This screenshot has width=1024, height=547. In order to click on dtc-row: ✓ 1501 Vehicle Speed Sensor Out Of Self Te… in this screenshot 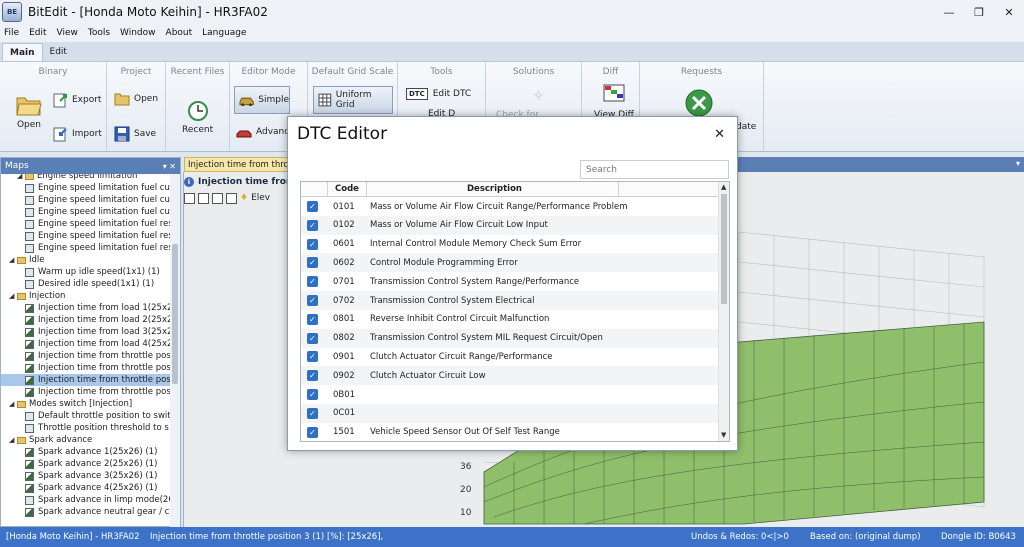, I will do `click(510, 432)`.